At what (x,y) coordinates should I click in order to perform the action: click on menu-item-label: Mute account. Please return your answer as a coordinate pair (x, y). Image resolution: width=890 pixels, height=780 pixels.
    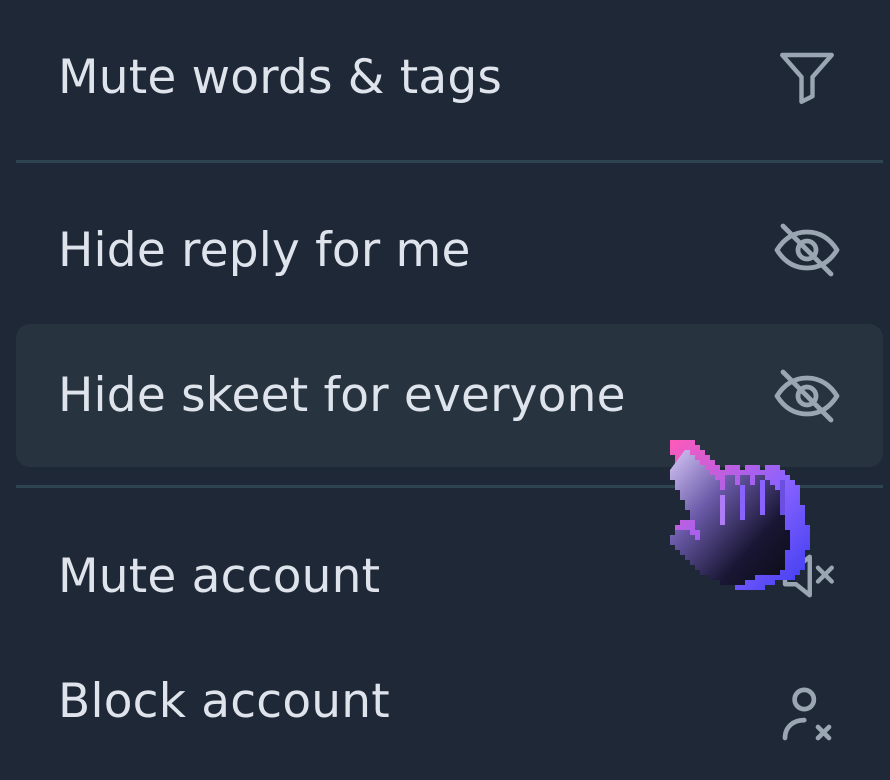
    Looking at the image, I should click on (219, 576).